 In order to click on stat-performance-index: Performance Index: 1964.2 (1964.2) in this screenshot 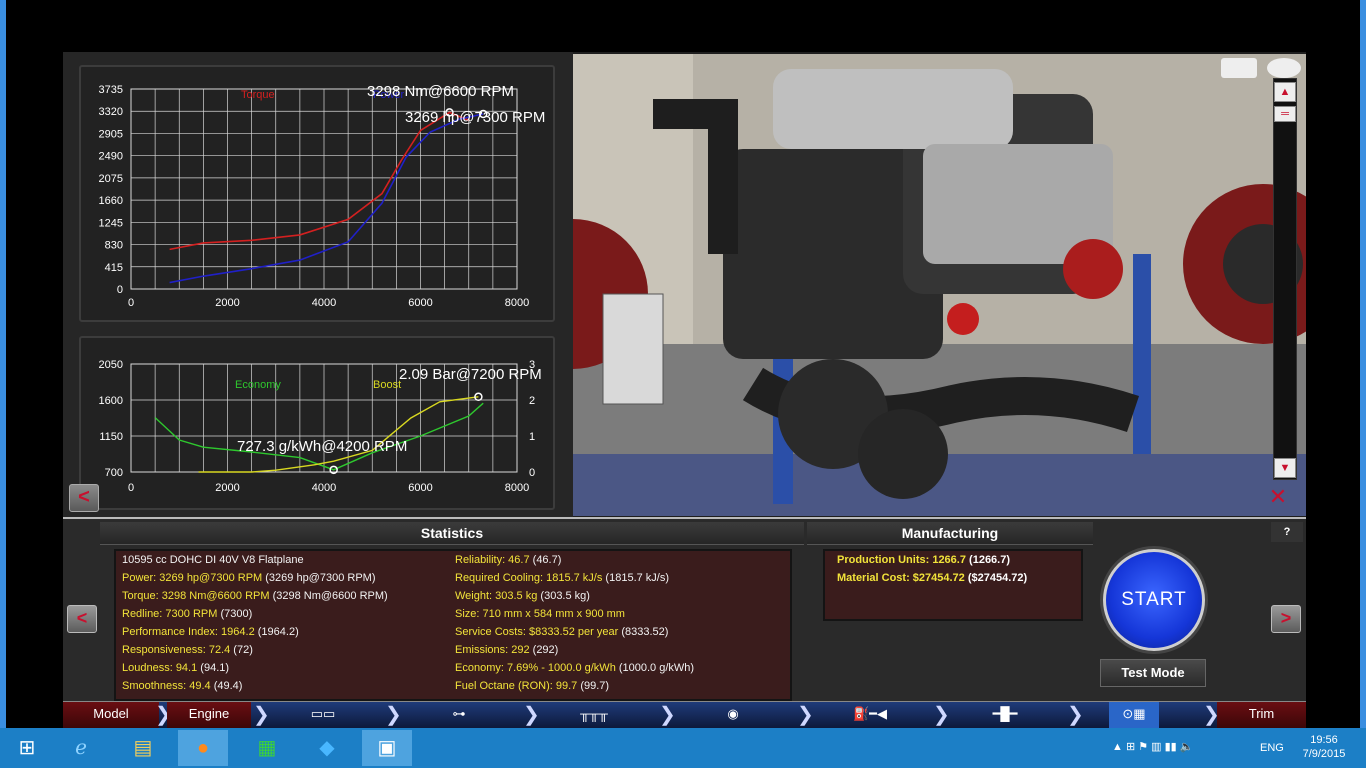, I will do `click(210, 632)`.